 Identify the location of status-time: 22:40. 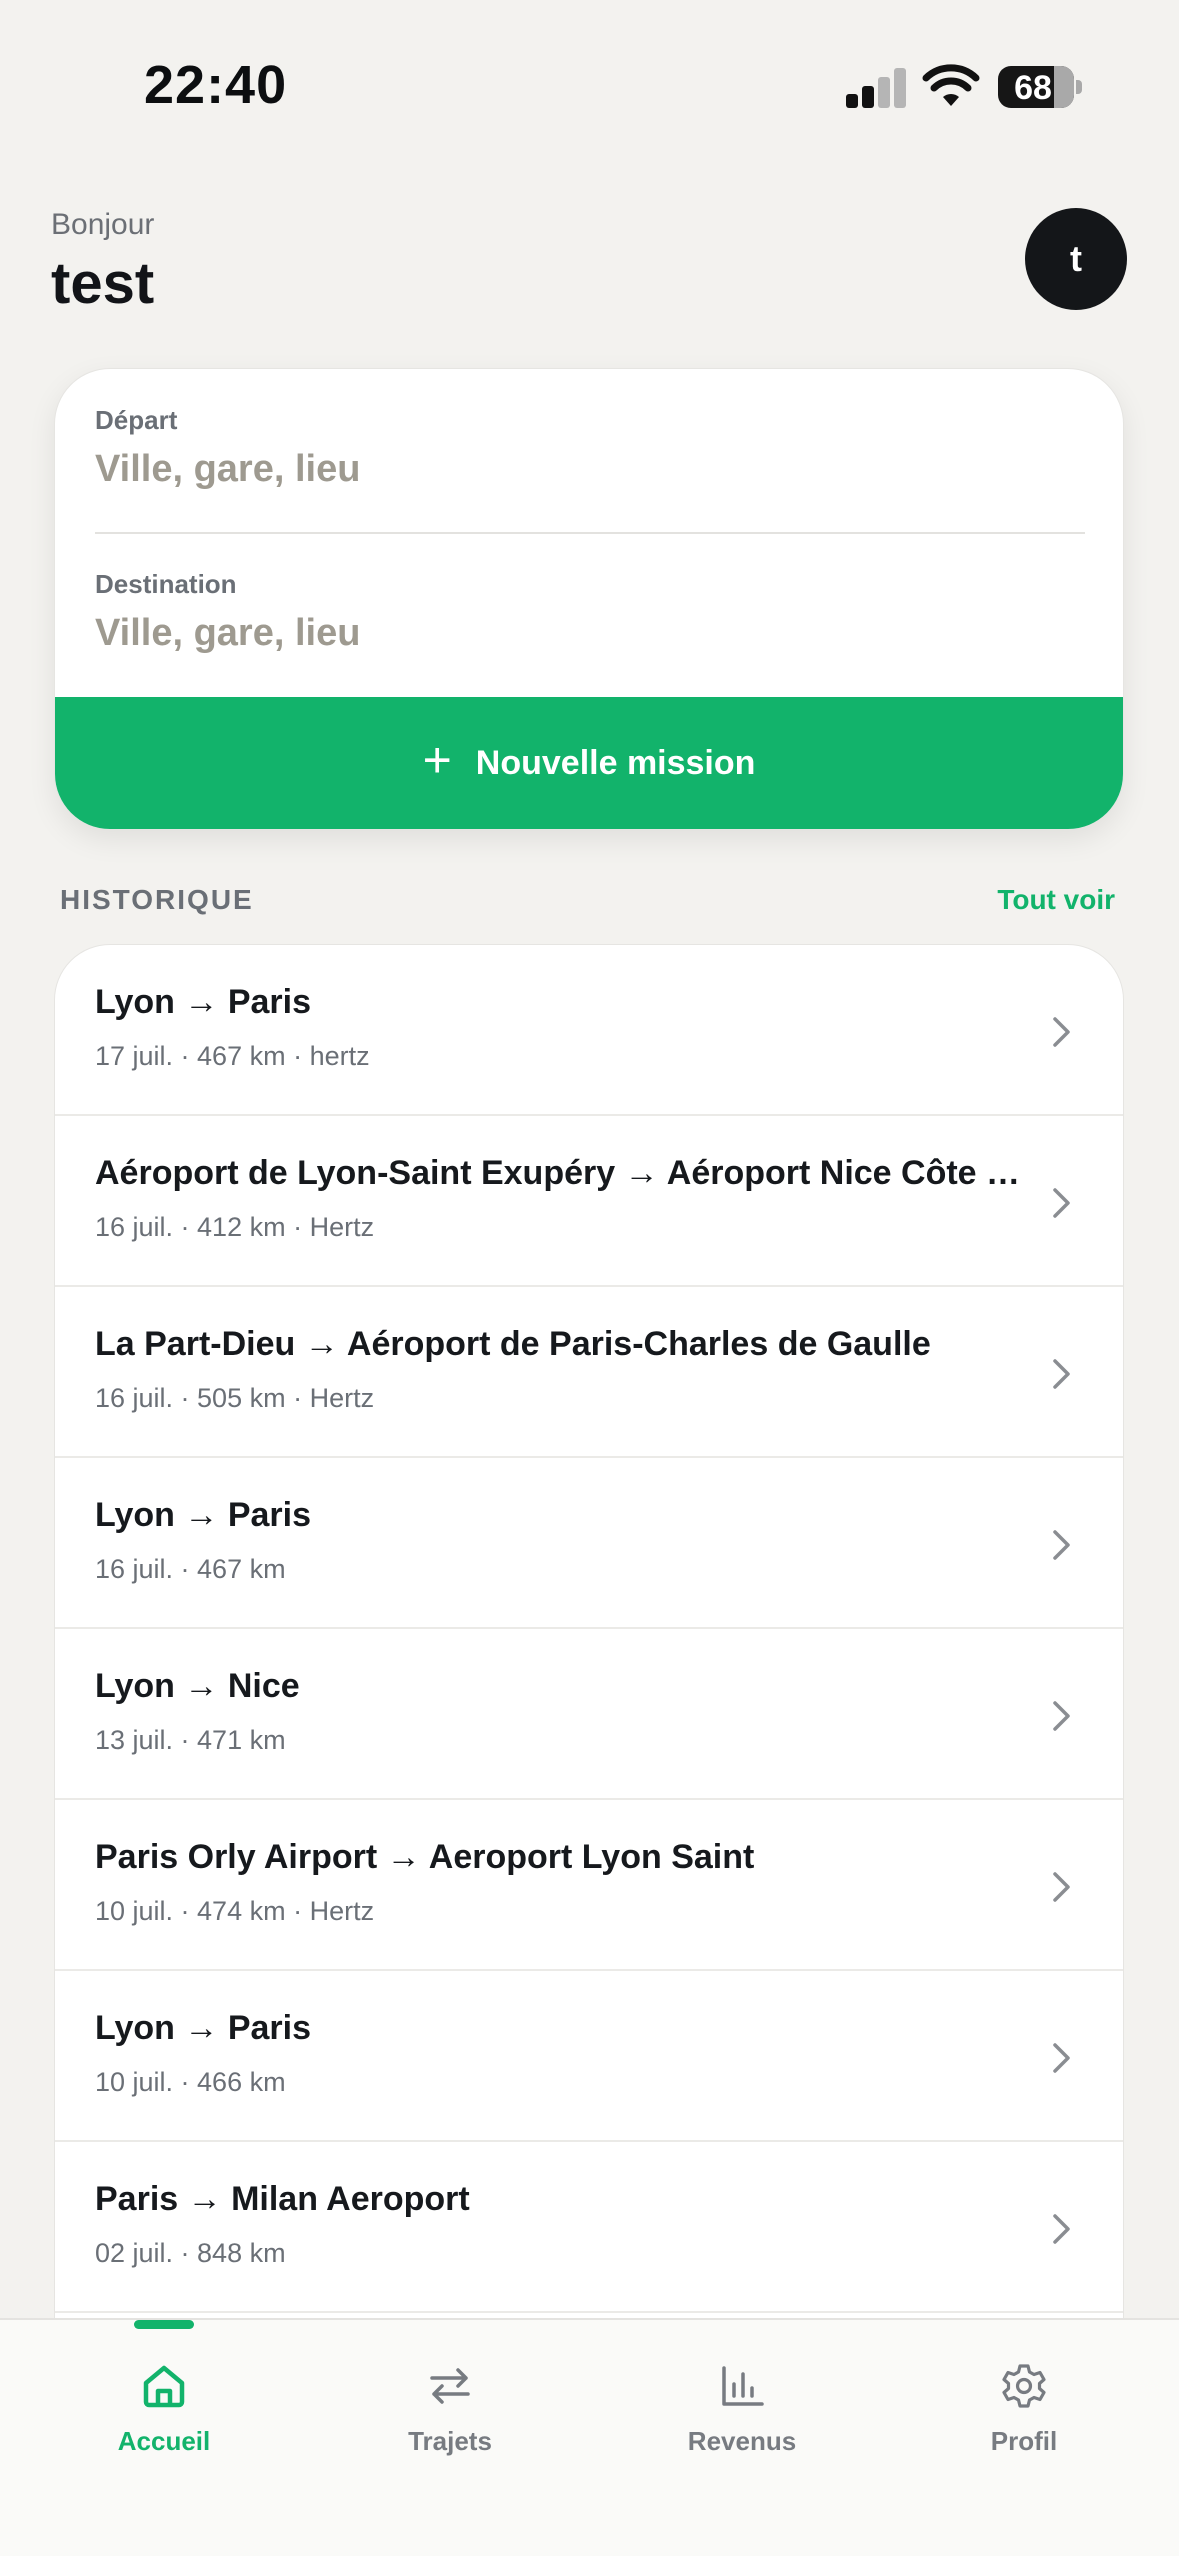
(216, 85).